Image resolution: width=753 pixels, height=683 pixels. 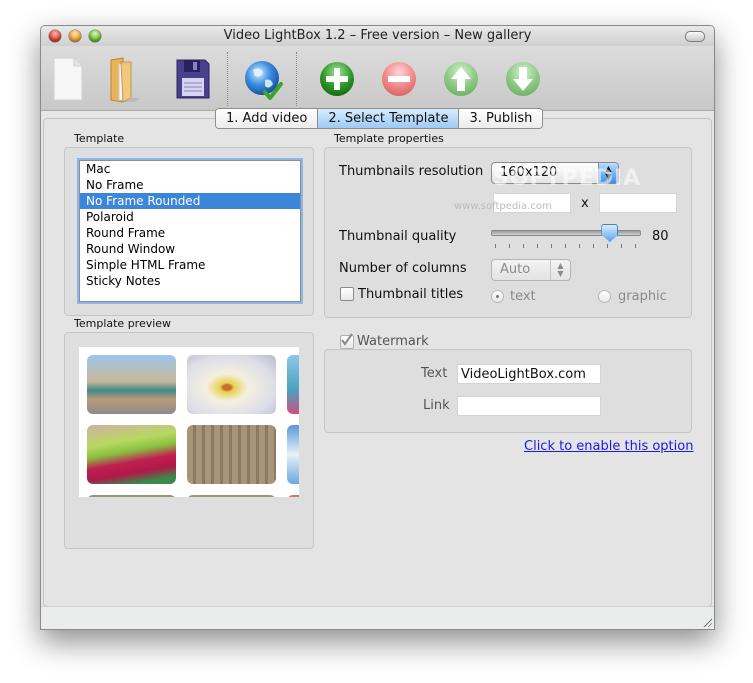 I want to click on checkmark-icon, so click(x=347, y=339).